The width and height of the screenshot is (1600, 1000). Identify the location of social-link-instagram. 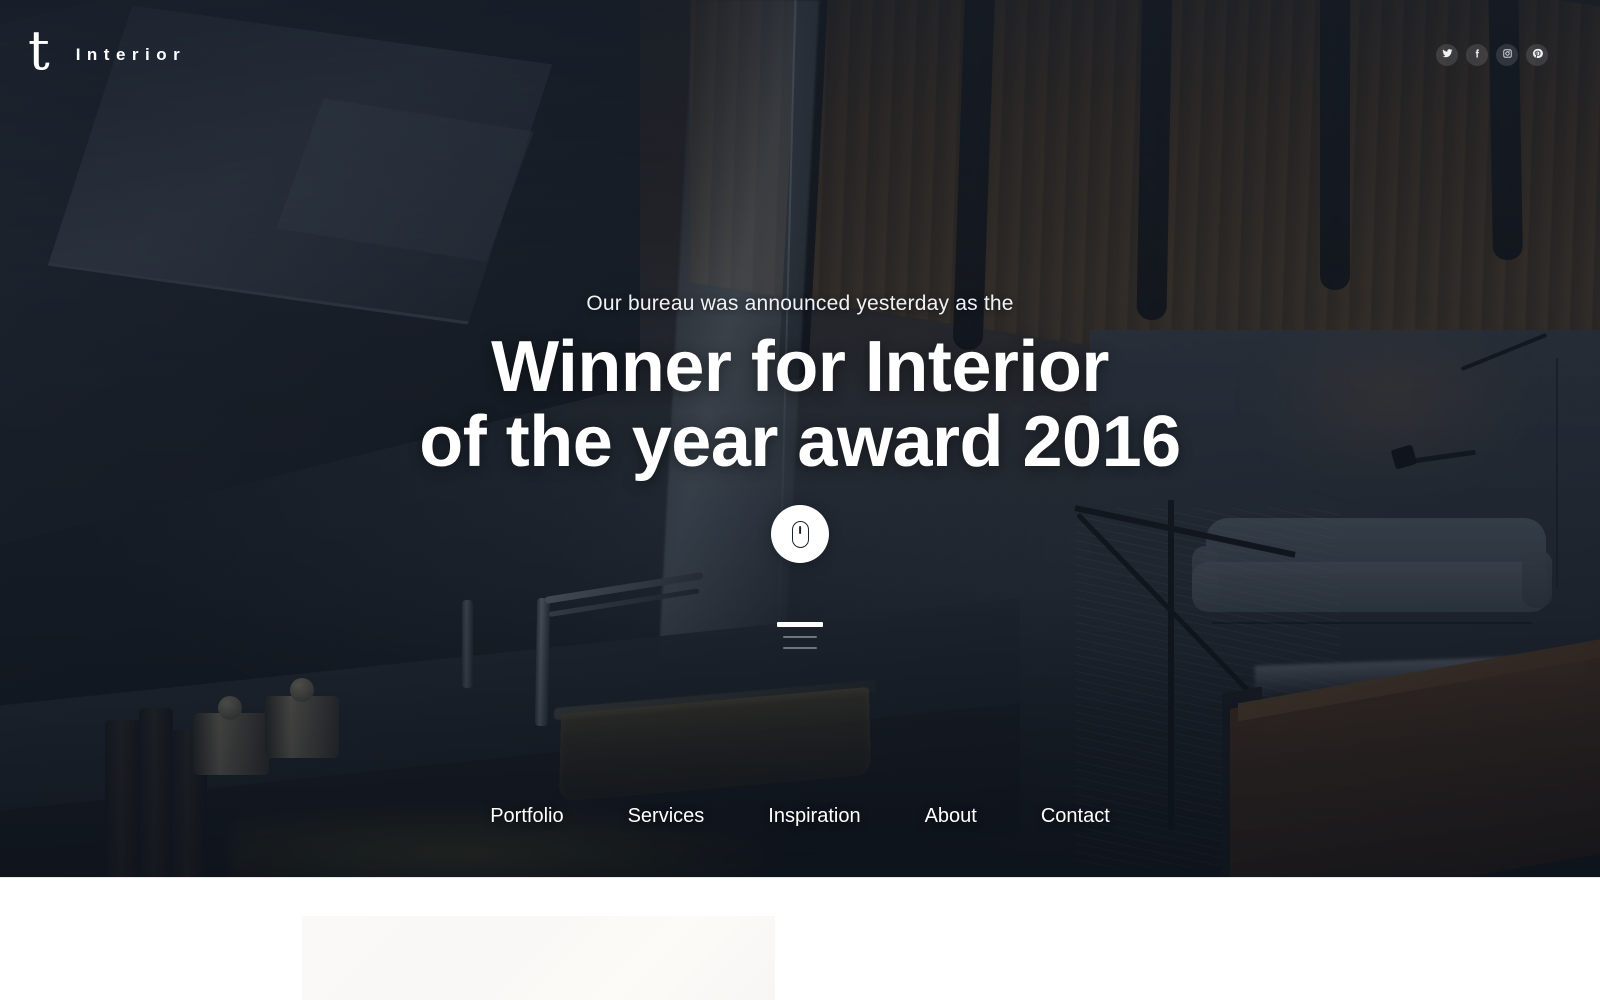
(1507, 55).